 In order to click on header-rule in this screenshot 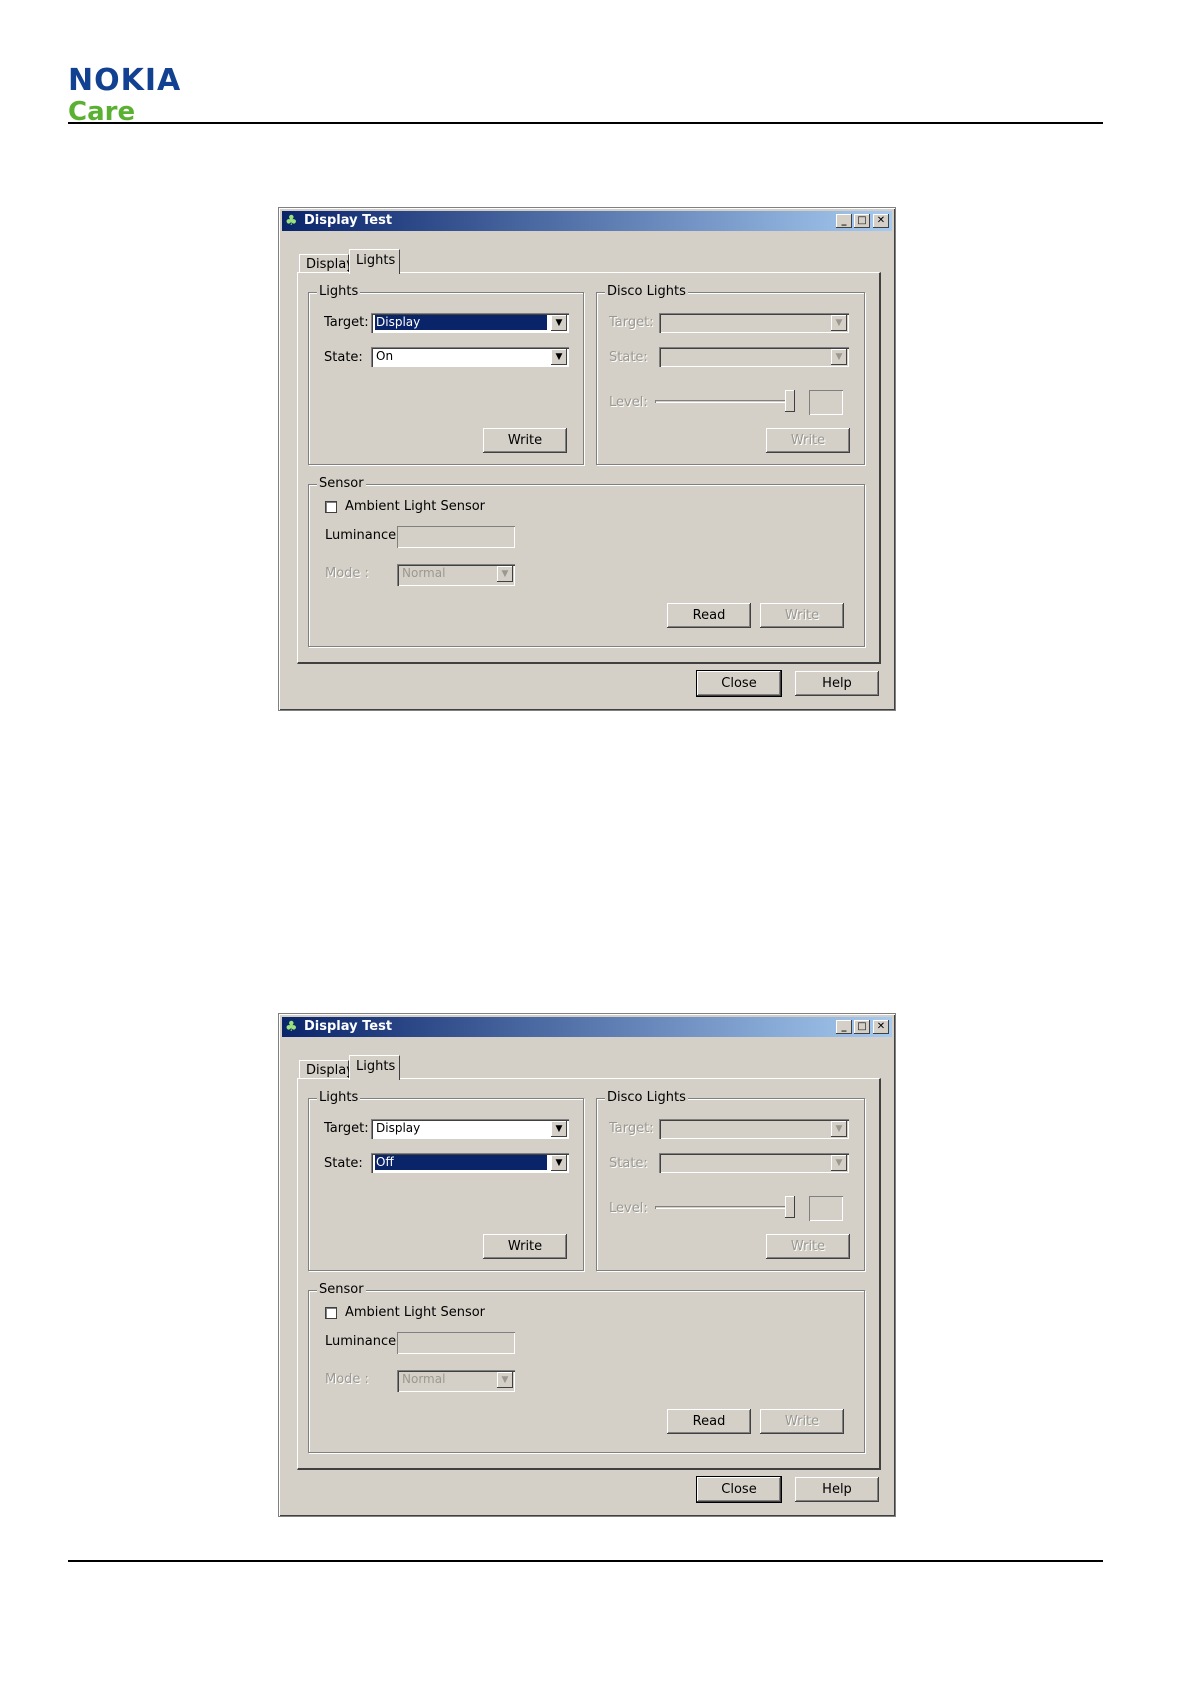, I will do `click(585, 123)`.